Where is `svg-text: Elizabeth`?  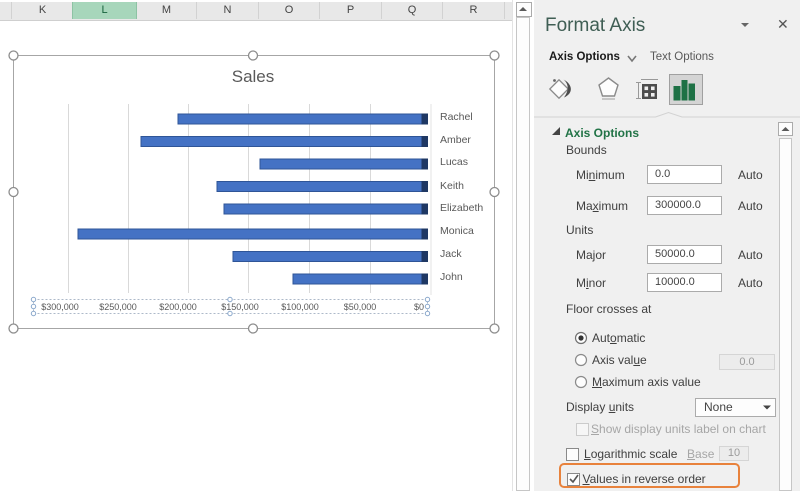
svg-text: Elizabeth is located at coordinates (461, 208).